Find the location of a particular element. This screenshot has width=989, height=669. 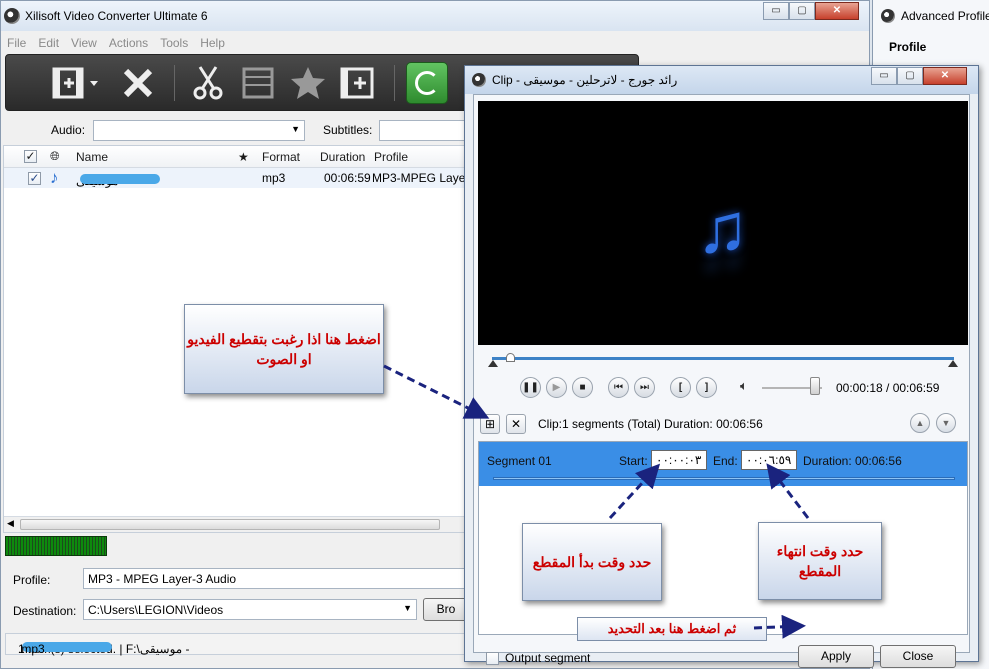

file-row-duration: 00:06:59 is located at coordinates (347, 178).